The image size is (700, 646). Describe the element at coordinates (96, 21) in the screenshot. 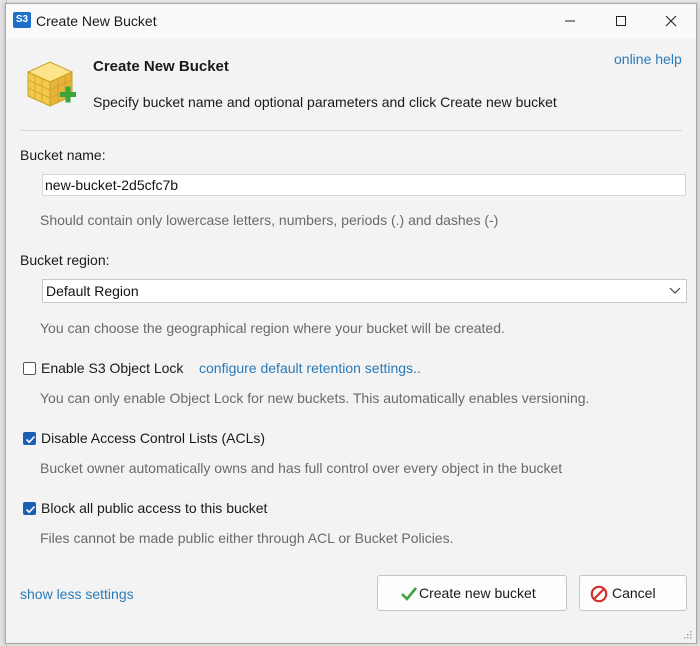

I see `window-title: Create New Bucket` at that location.